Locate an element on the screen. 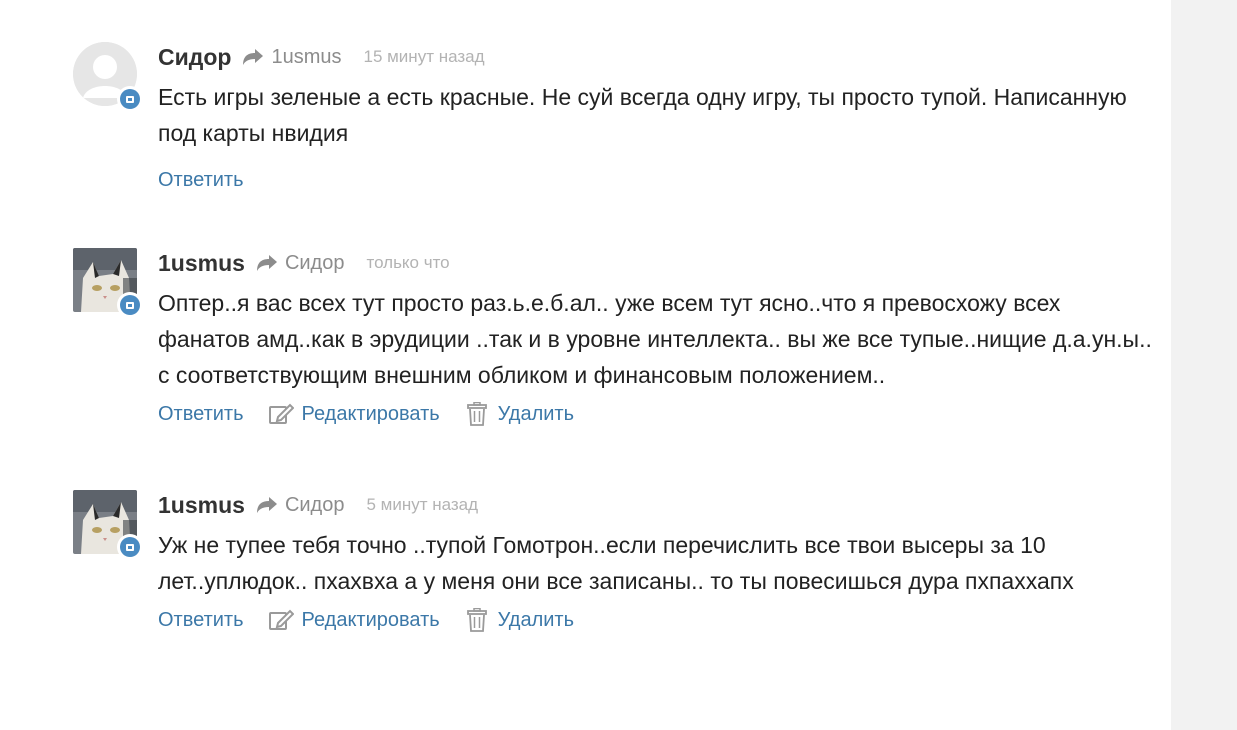 The image size is (1237, 730). right-sidebar is located at coordinates (1204, 365).